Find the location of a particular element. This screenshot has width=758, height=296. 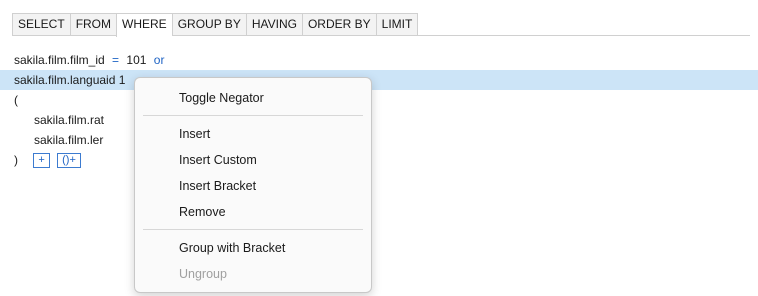

condition-field: sakila.film.langua is located at coordinates (60, 80).